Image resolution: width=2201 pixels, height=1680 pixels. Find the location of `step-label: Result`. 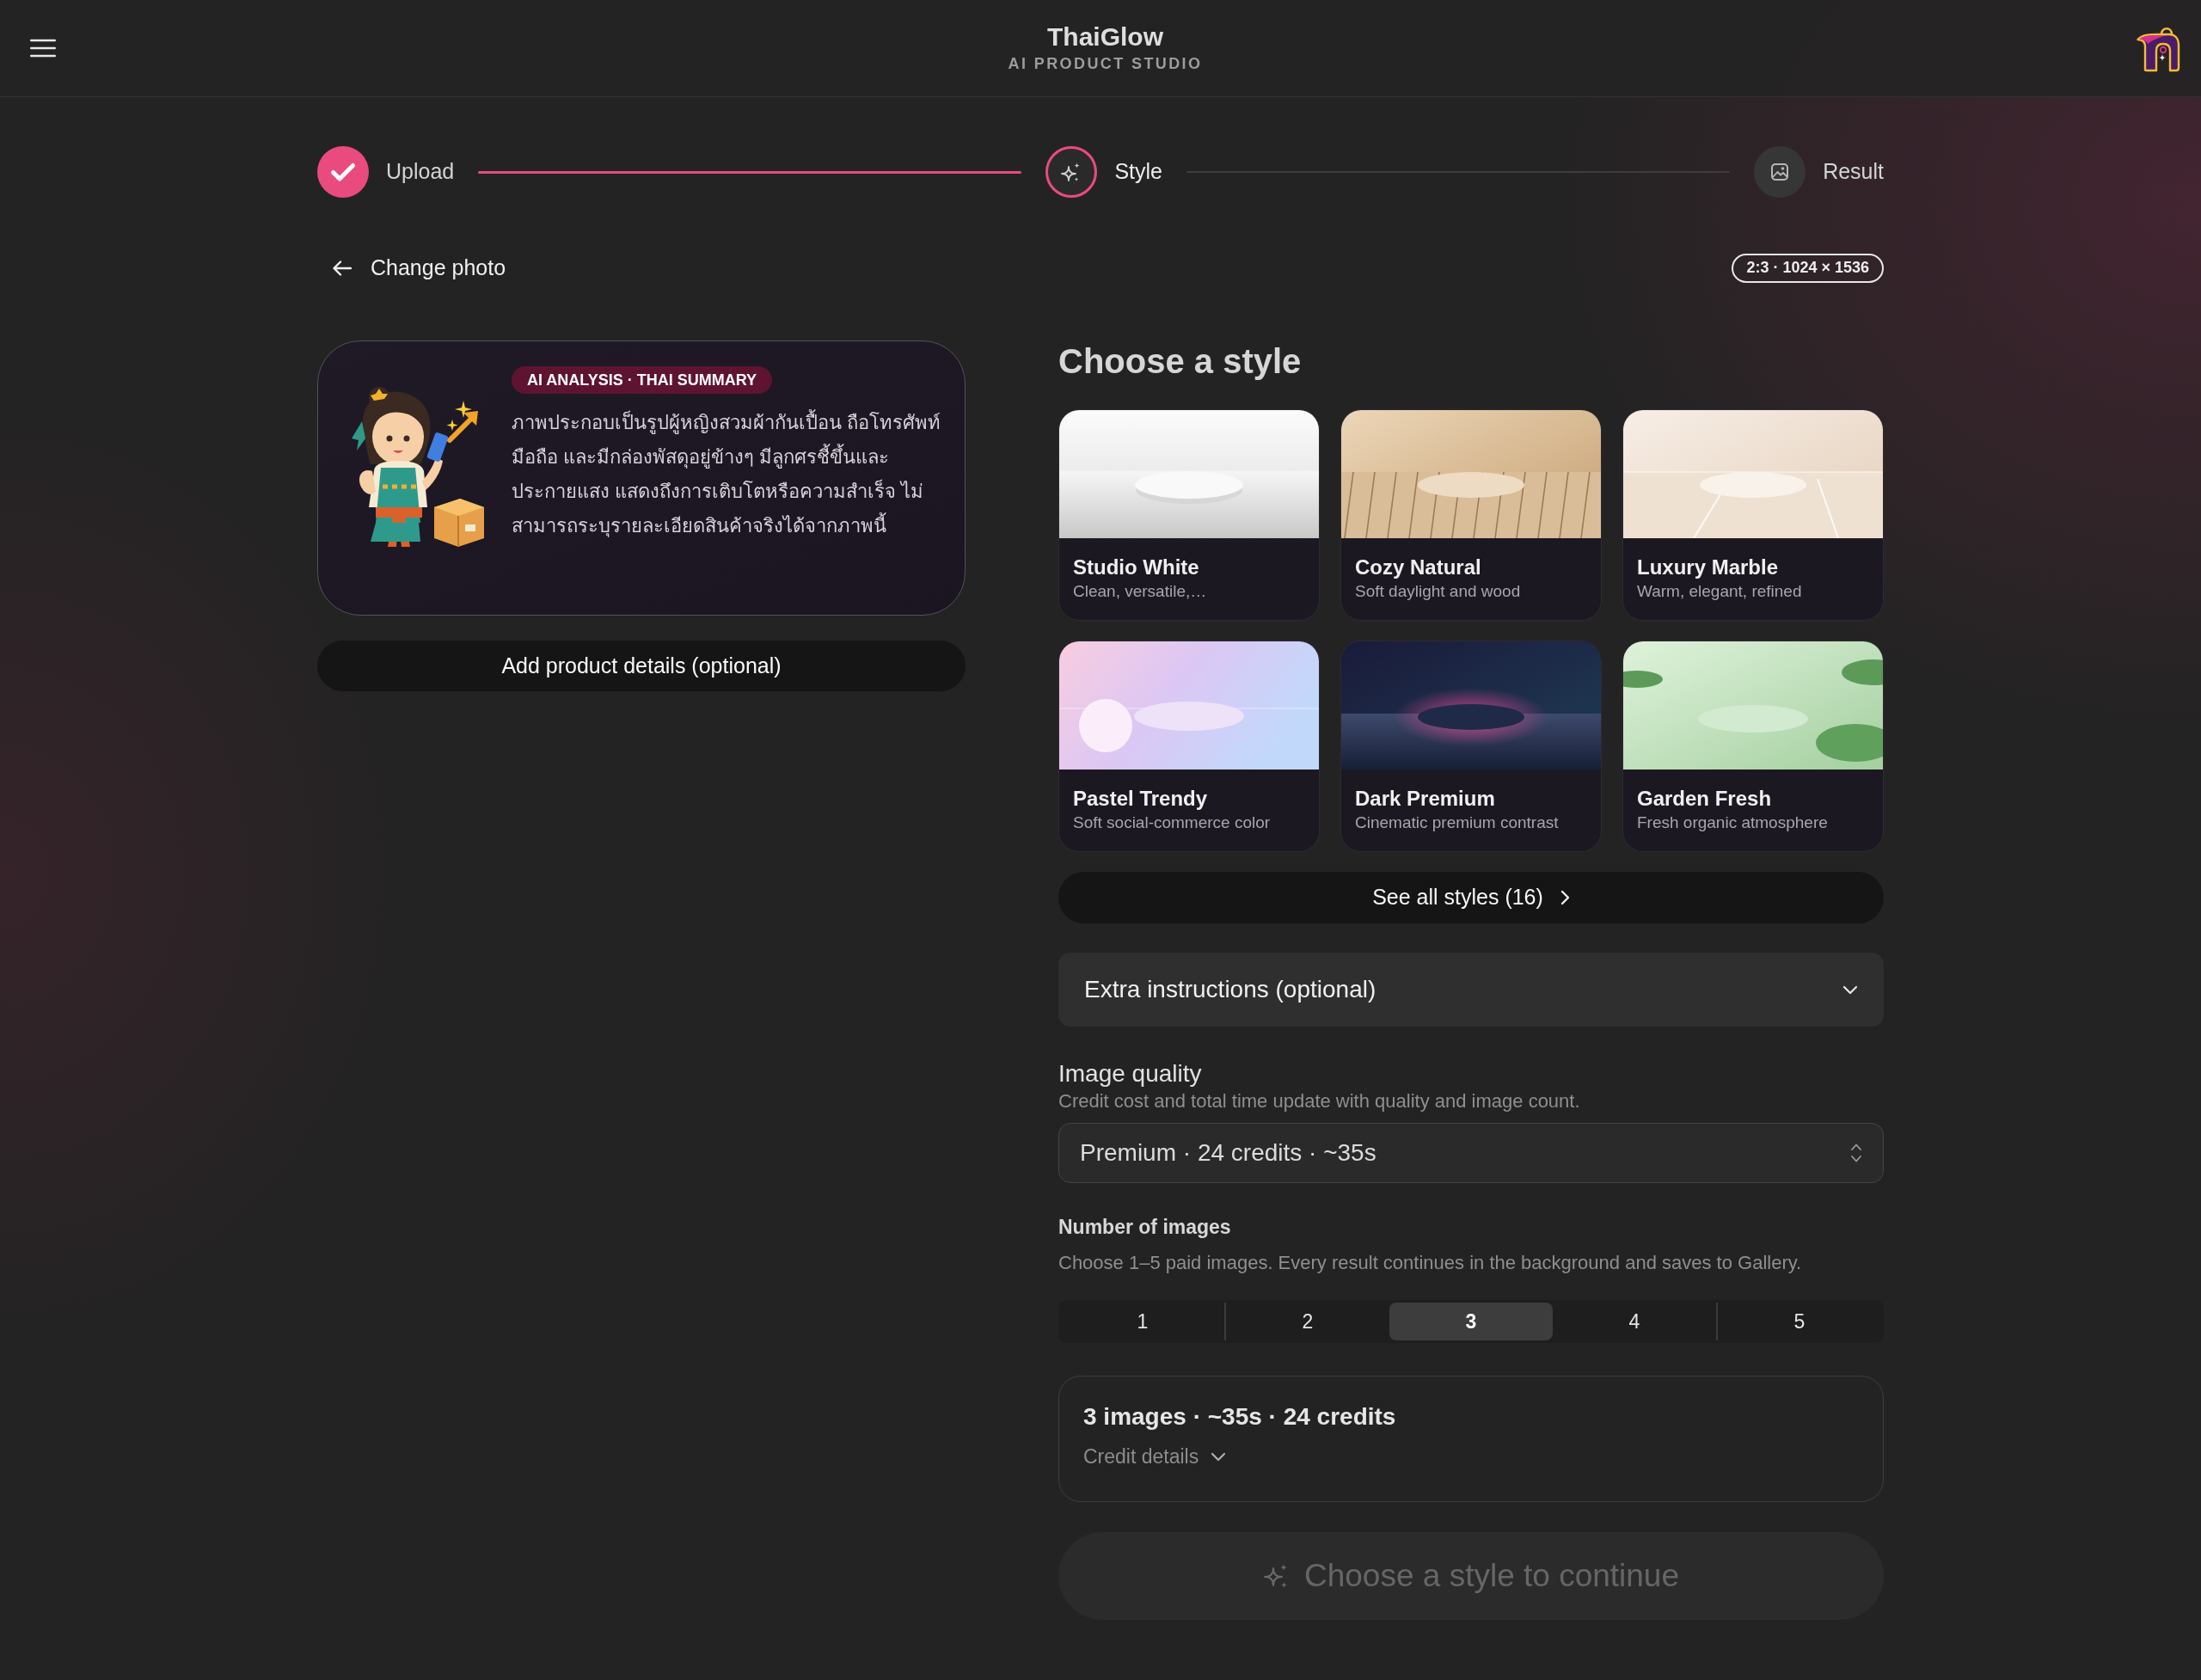

step-label: Result is located at coordinates (1854, 172).